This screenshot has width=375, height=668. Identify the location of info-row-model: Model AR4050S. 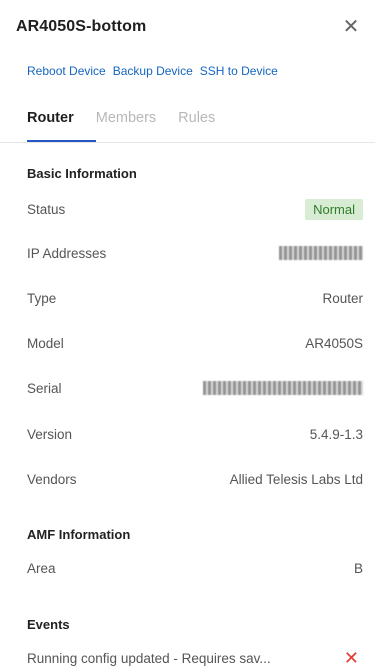
(195, 343).